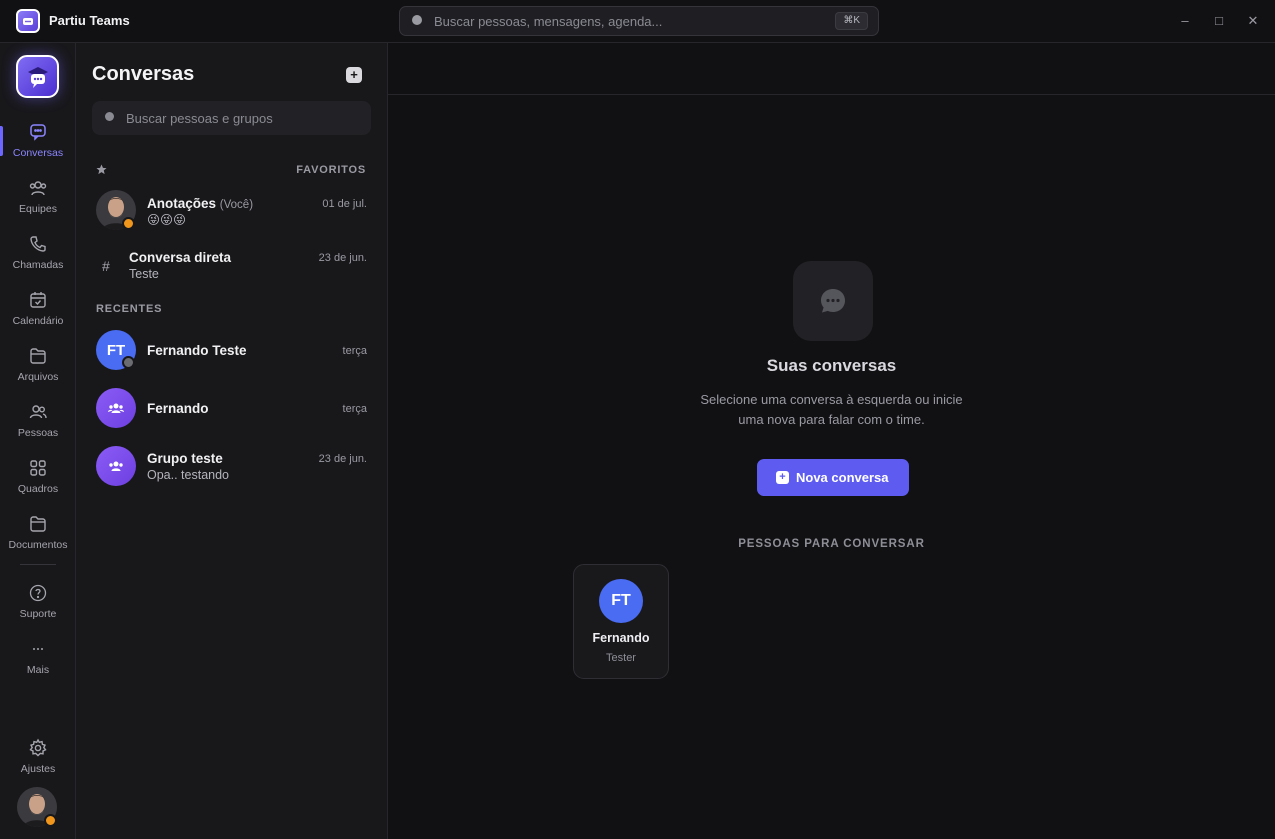 Image resolution: width=1275 pixels, height=839 pixels. Describe the element at coordinates (199, 118) in the screenshot. I see `search-placeholder: Buscar pessoas e grupos` at that location.